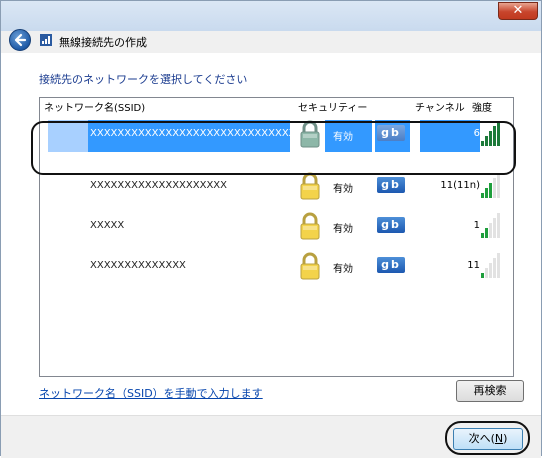 The image size is (542, 458). What do you see at coordinates (476, 133) in the screenshot?
I see `network-channel: 6` at bounding box center [476, 133].